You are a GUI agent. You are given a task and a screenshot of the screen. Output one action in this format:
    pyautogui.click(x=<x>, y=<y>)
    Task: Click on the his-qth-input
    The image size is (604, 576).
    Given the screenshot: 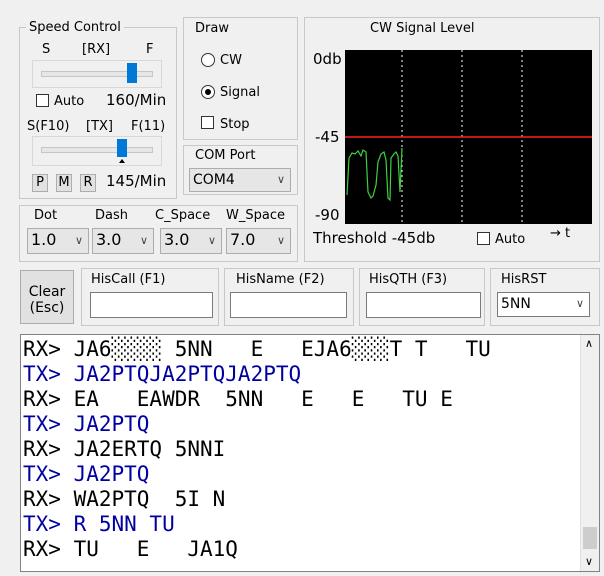 What is the action you would take?
    pyautogui.click(x=423, y=305)
    